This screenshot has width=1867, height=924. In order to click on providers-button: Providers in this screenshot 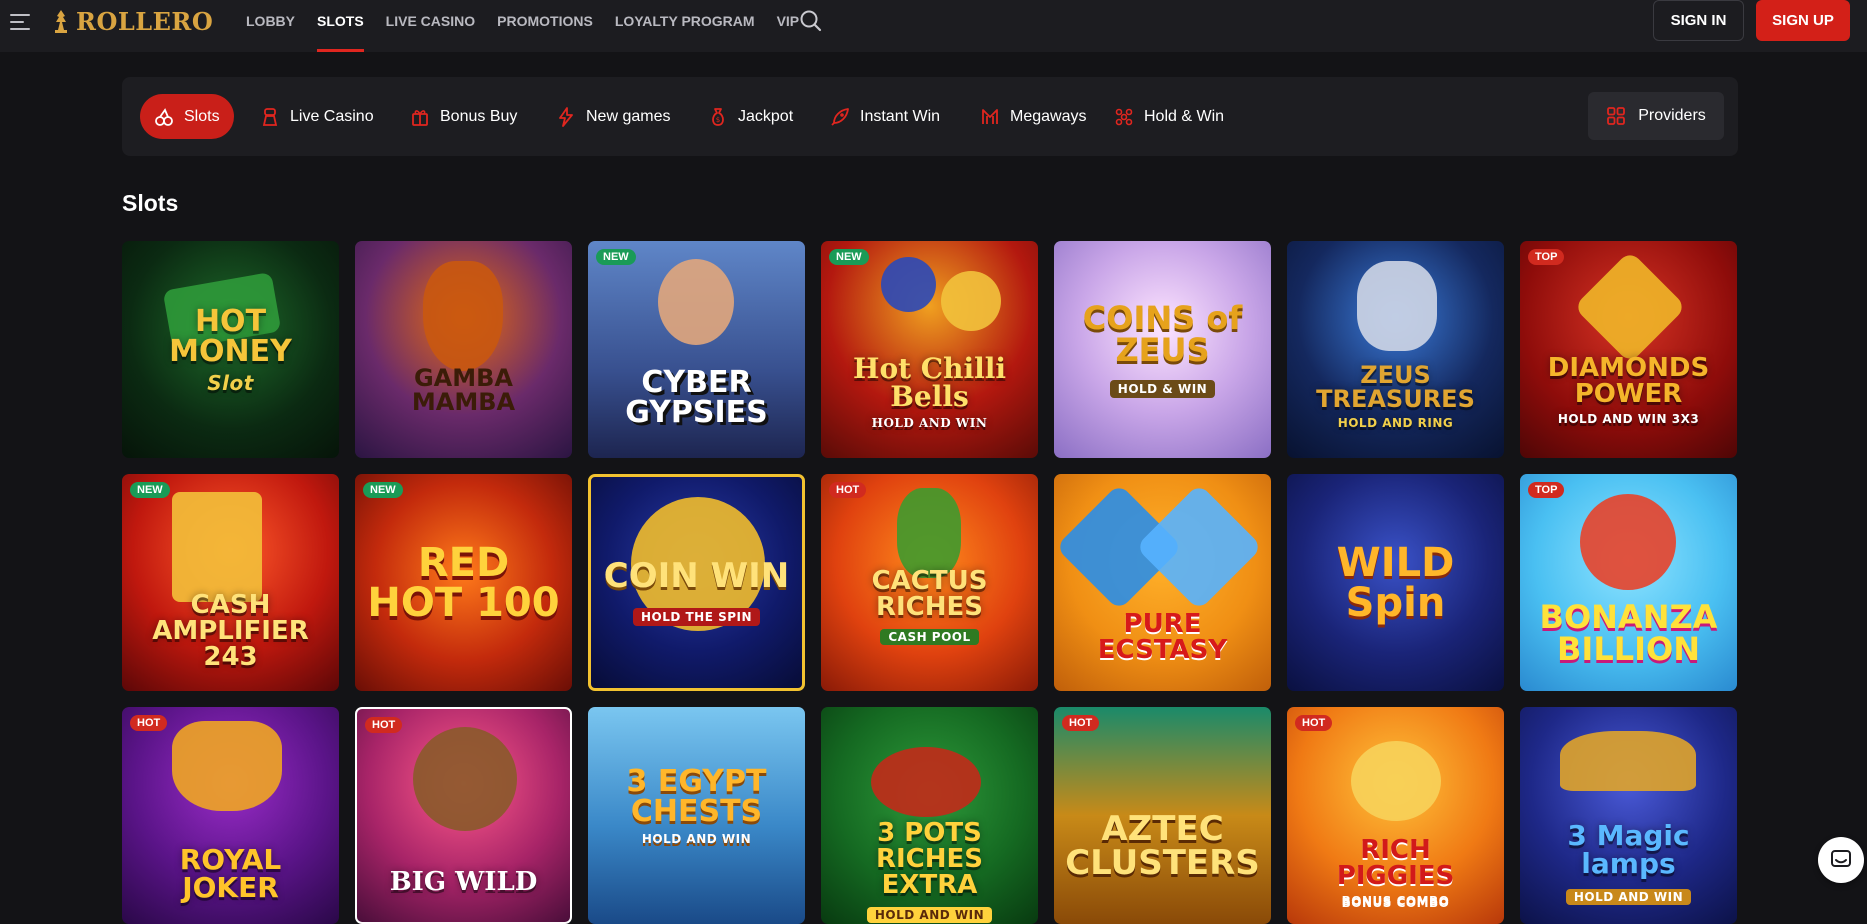, I will do `click(1656, 116)`.